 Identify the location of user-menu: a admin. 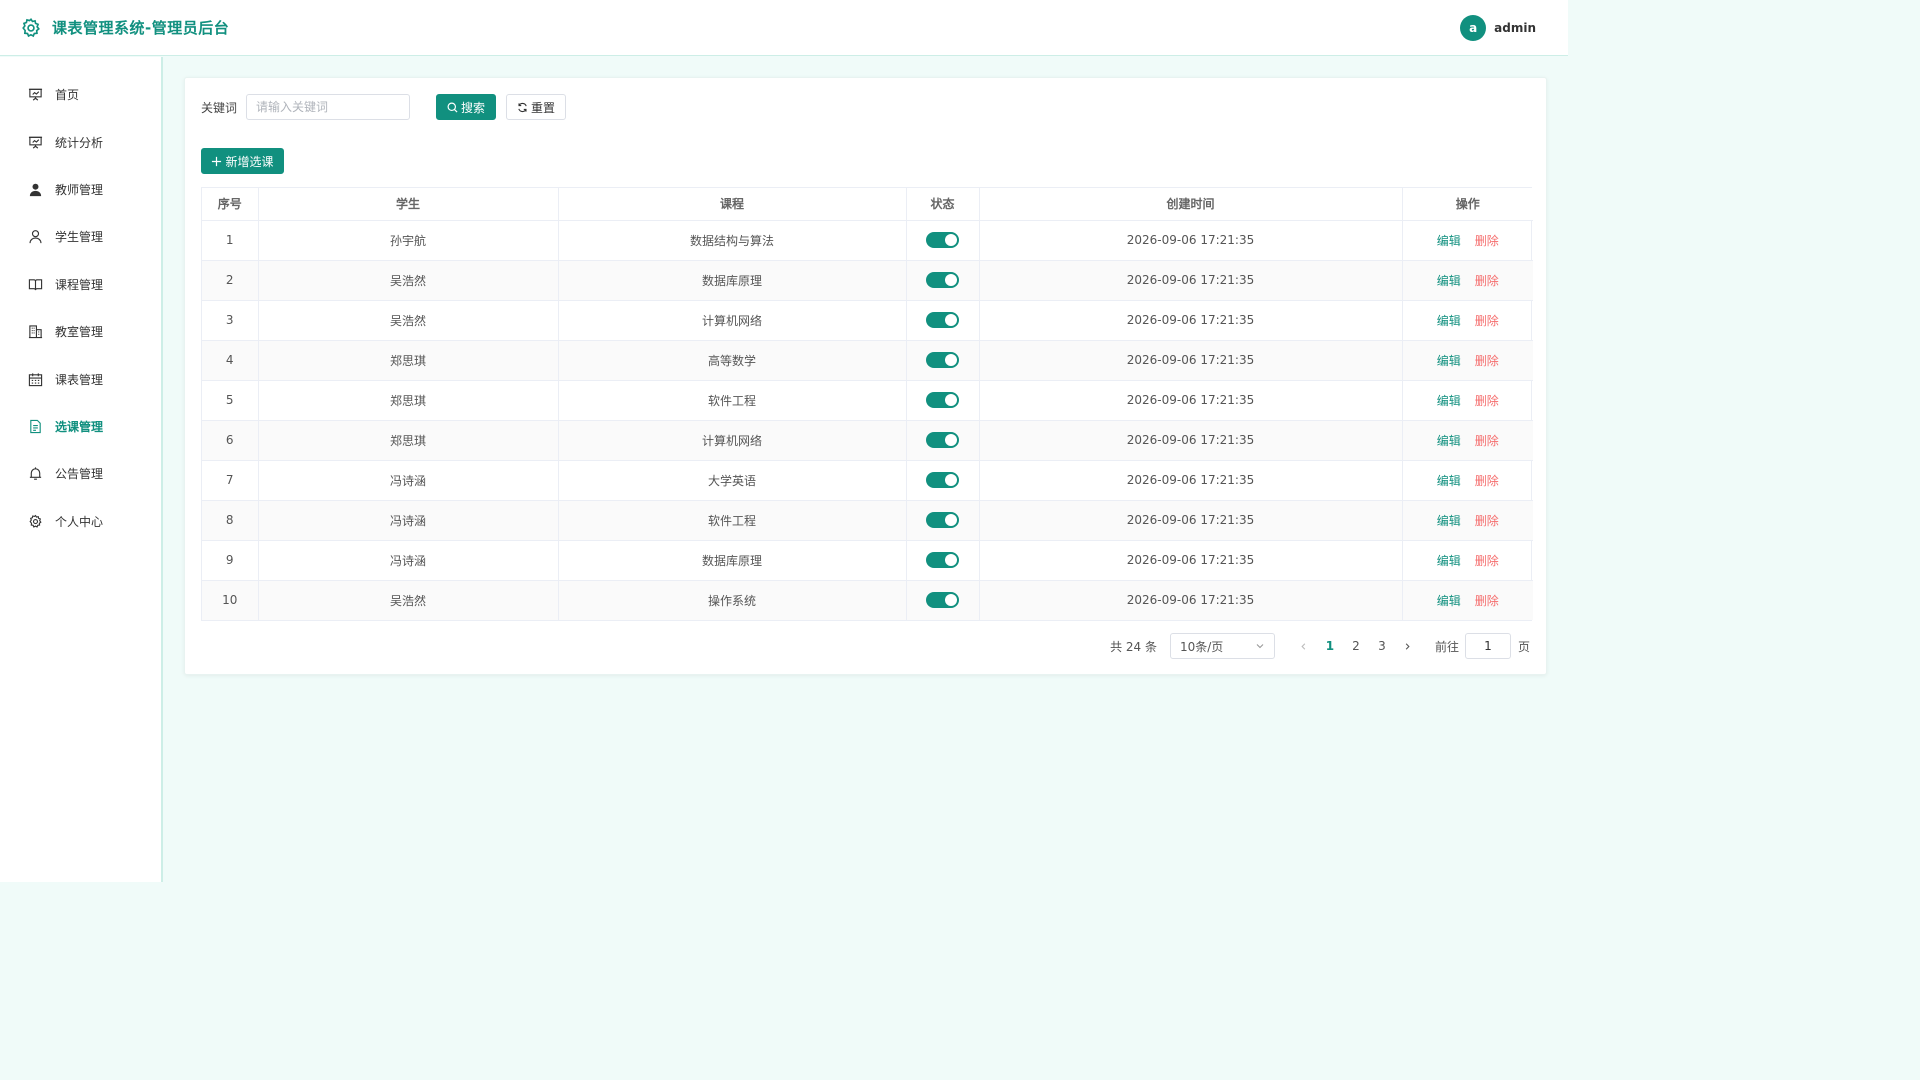
(1498, 27).